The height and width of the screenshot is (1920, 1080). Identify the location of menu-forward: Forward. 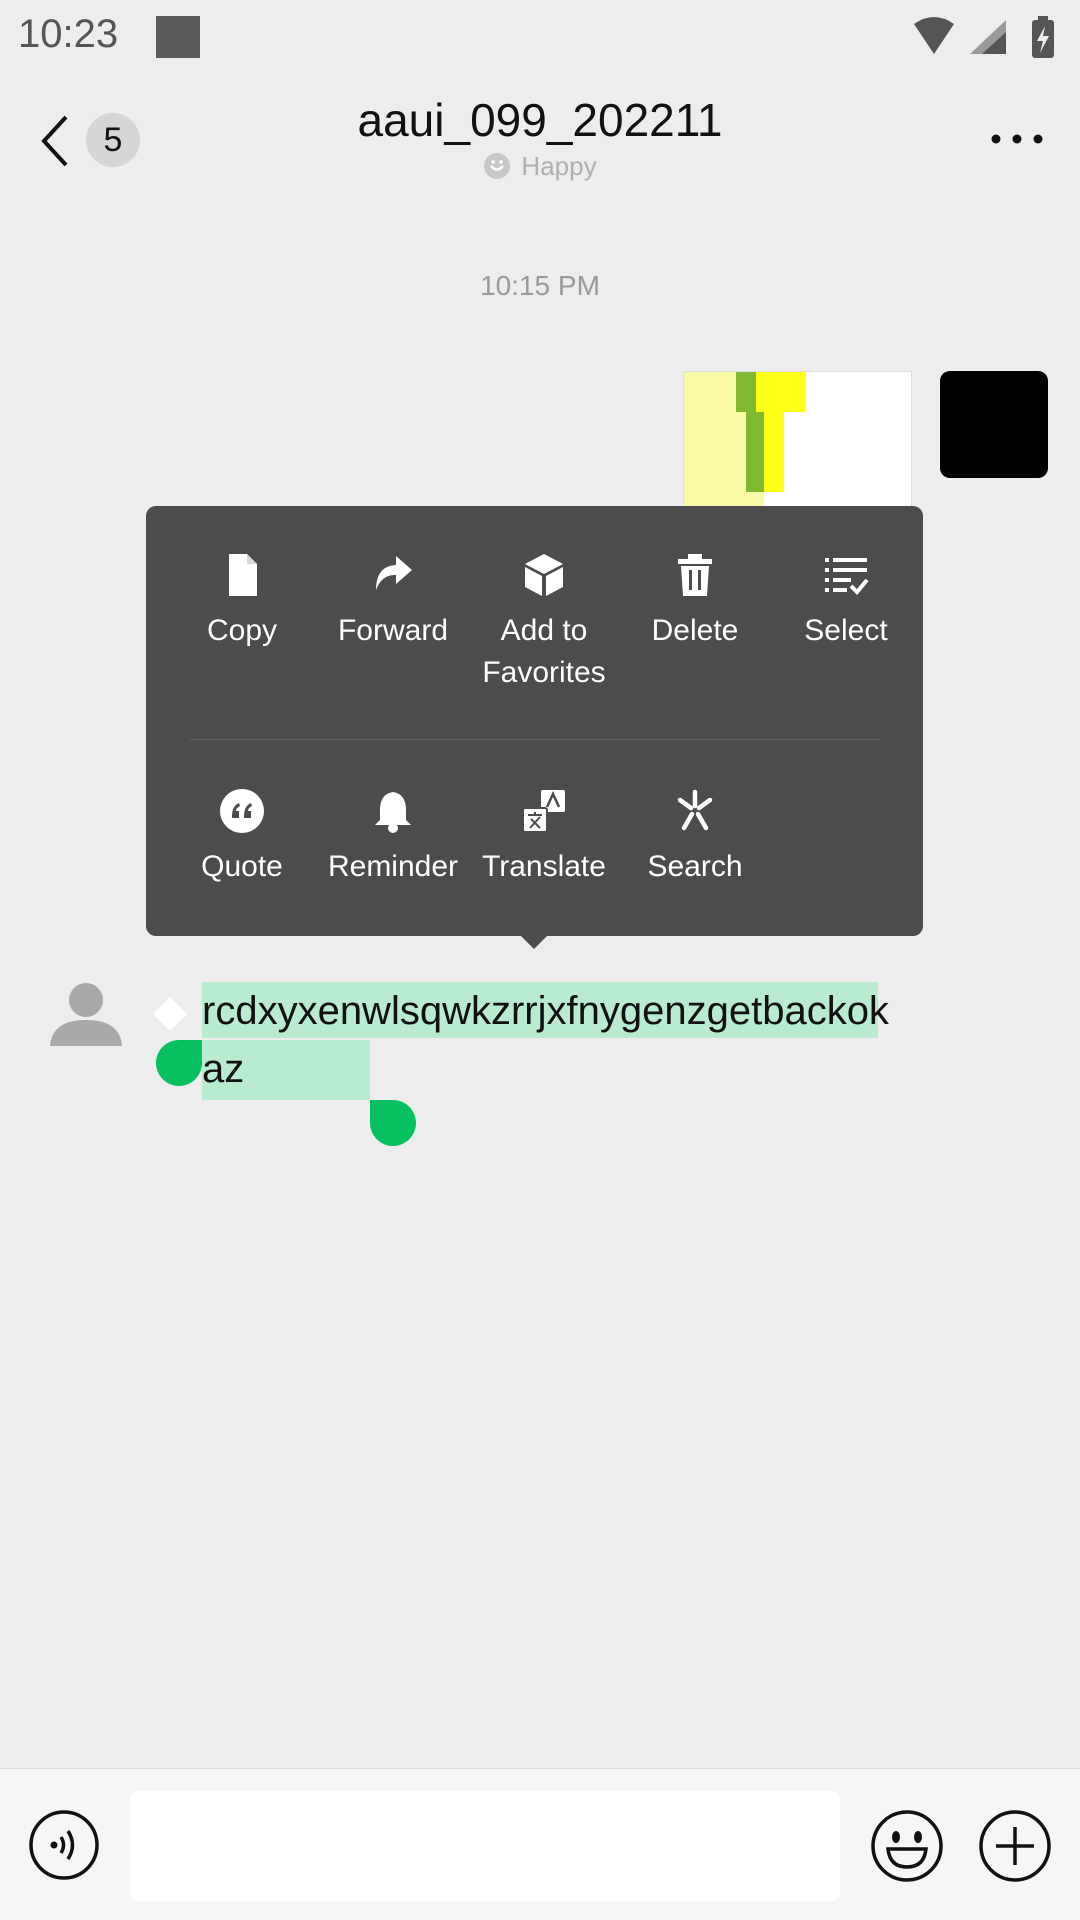
(393, 602).